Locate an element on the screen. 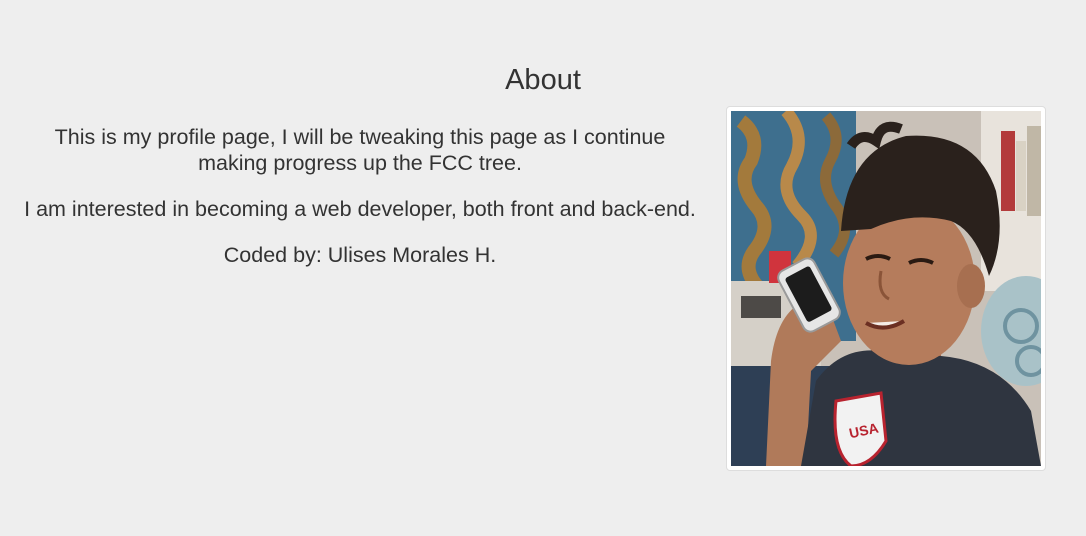 Image resolution: width=1086 pixels, height=536 pixels. about-paragraph-credit: Coded by: Ulises Morales H. is located at coordinates (360, 255).